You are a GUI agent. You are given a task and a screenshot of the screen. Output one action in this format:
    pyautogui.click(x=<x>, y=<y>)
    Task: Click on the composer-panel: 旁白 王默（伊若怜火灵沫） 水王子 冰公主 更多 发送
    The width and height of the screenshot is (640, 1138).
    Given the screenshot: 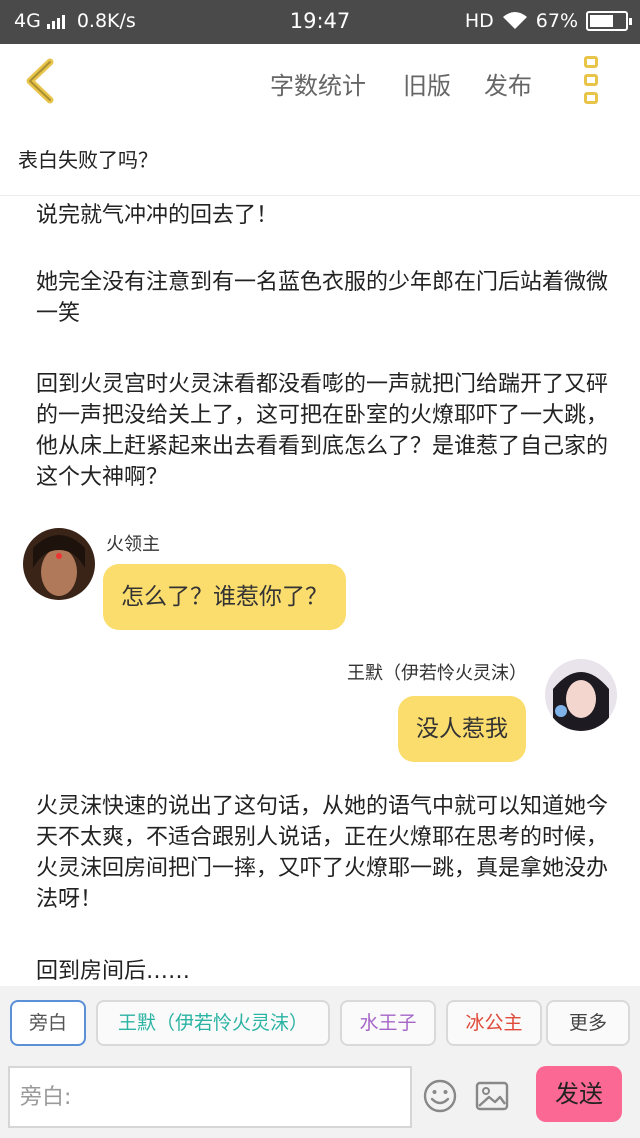 What is the action you would take?
    pyautogui.click(x=320, y=1062)
    